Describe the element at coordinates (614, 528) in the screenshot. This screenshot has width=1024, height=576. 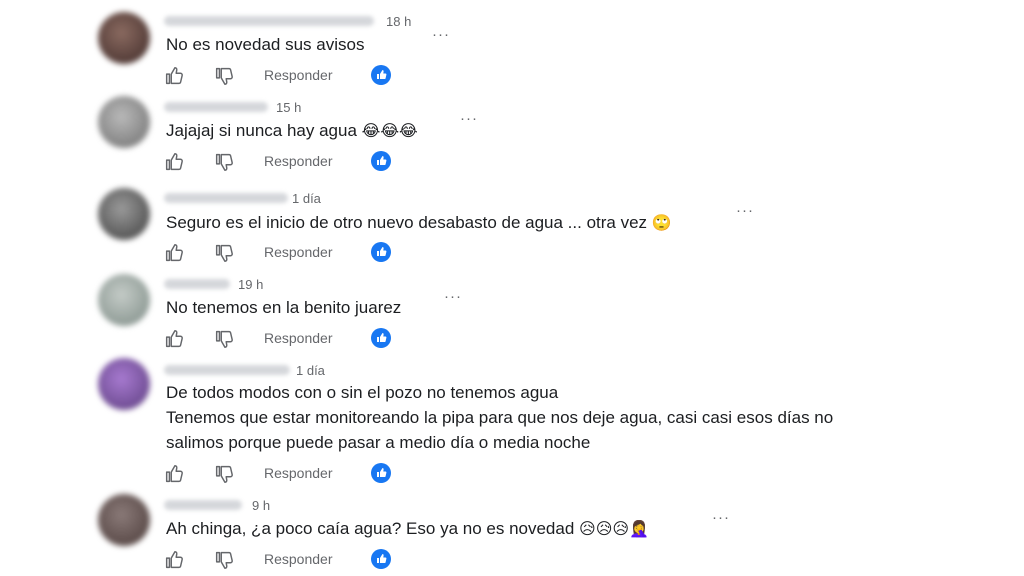
I see `emoji: 😥😥😥🤦‍♀️` at that location.